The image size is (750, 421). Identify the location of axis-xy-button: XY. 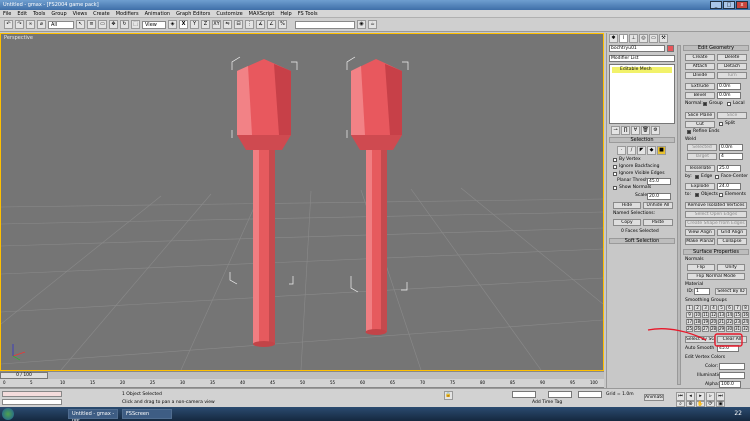
(216, 24).